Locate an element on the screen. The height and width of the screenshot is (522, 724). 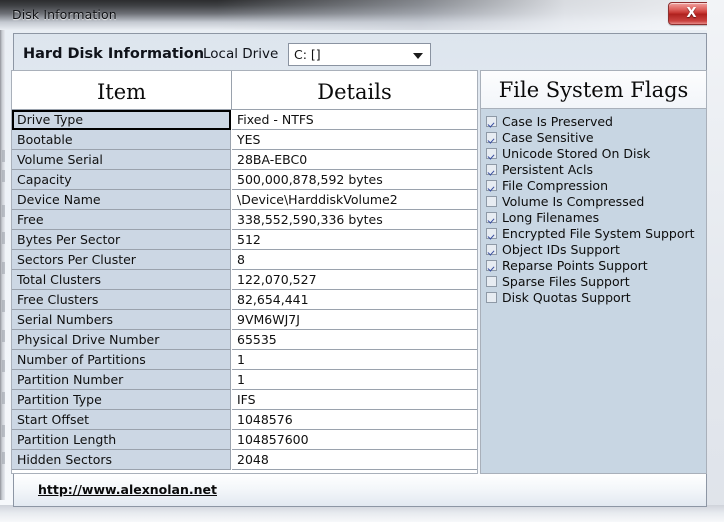
title-bar: Disk Information X is located at coordinates (362, 15).